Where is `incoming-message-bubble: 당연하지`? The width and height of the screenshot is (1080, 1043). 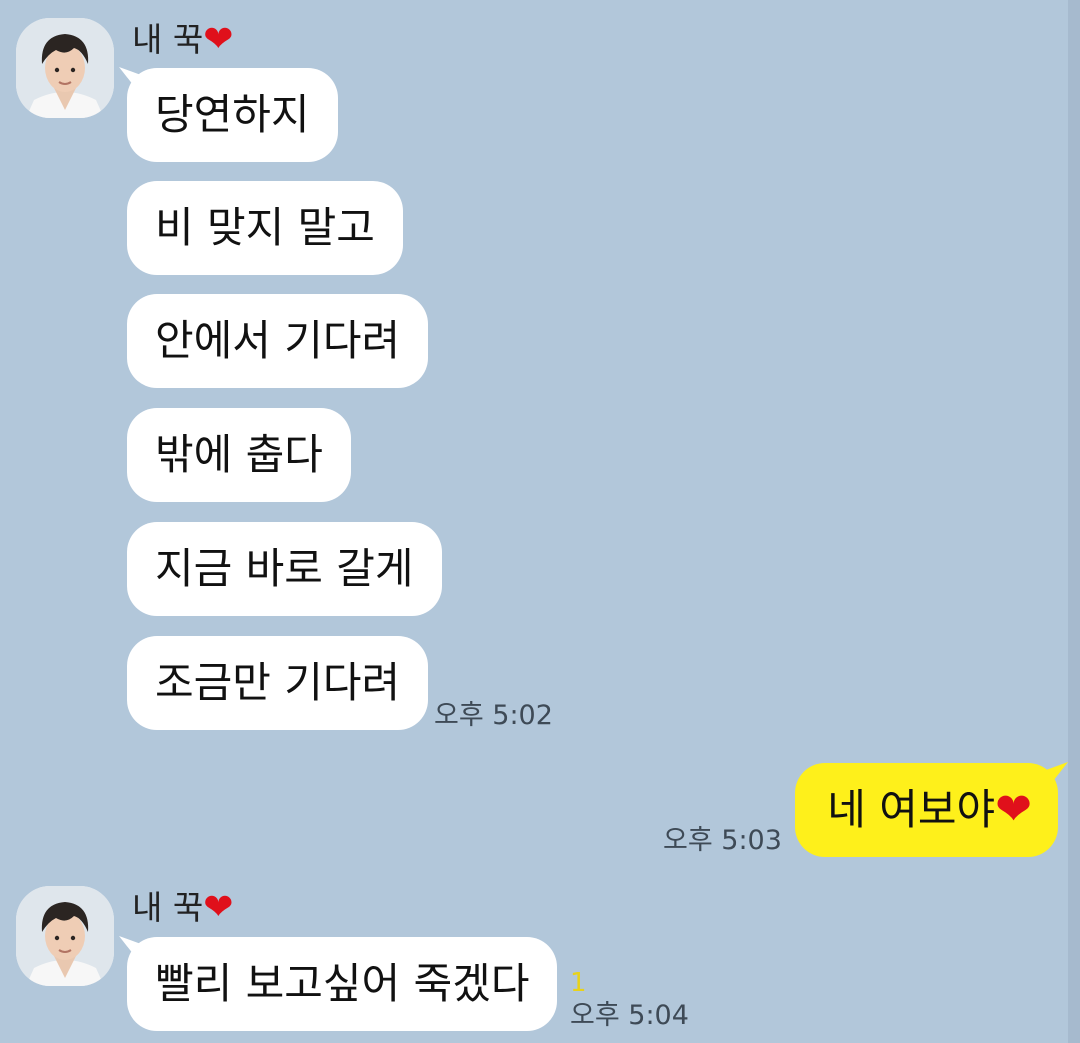 incoming-message-bubble: 당연하지 is located at coordinates (232, 115).